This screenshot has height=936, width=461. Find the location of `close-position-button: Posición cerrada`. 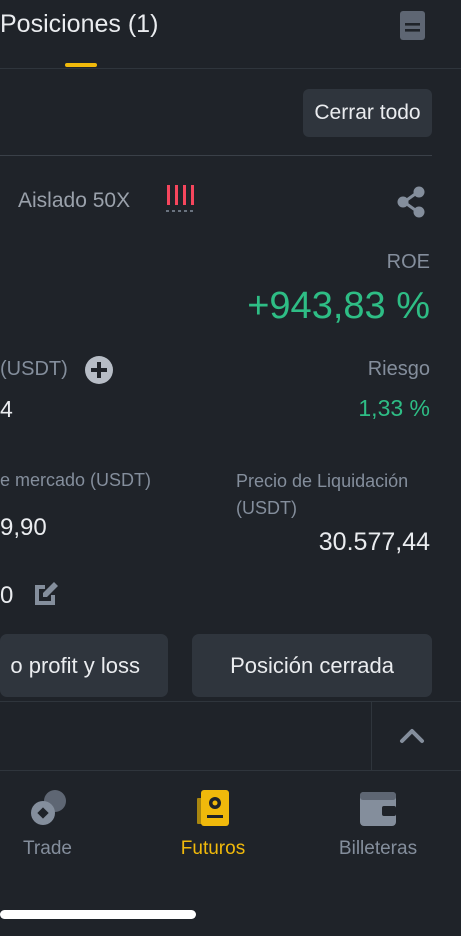

close-position-button: Posición cerrada is located at coordinates (312, 665).